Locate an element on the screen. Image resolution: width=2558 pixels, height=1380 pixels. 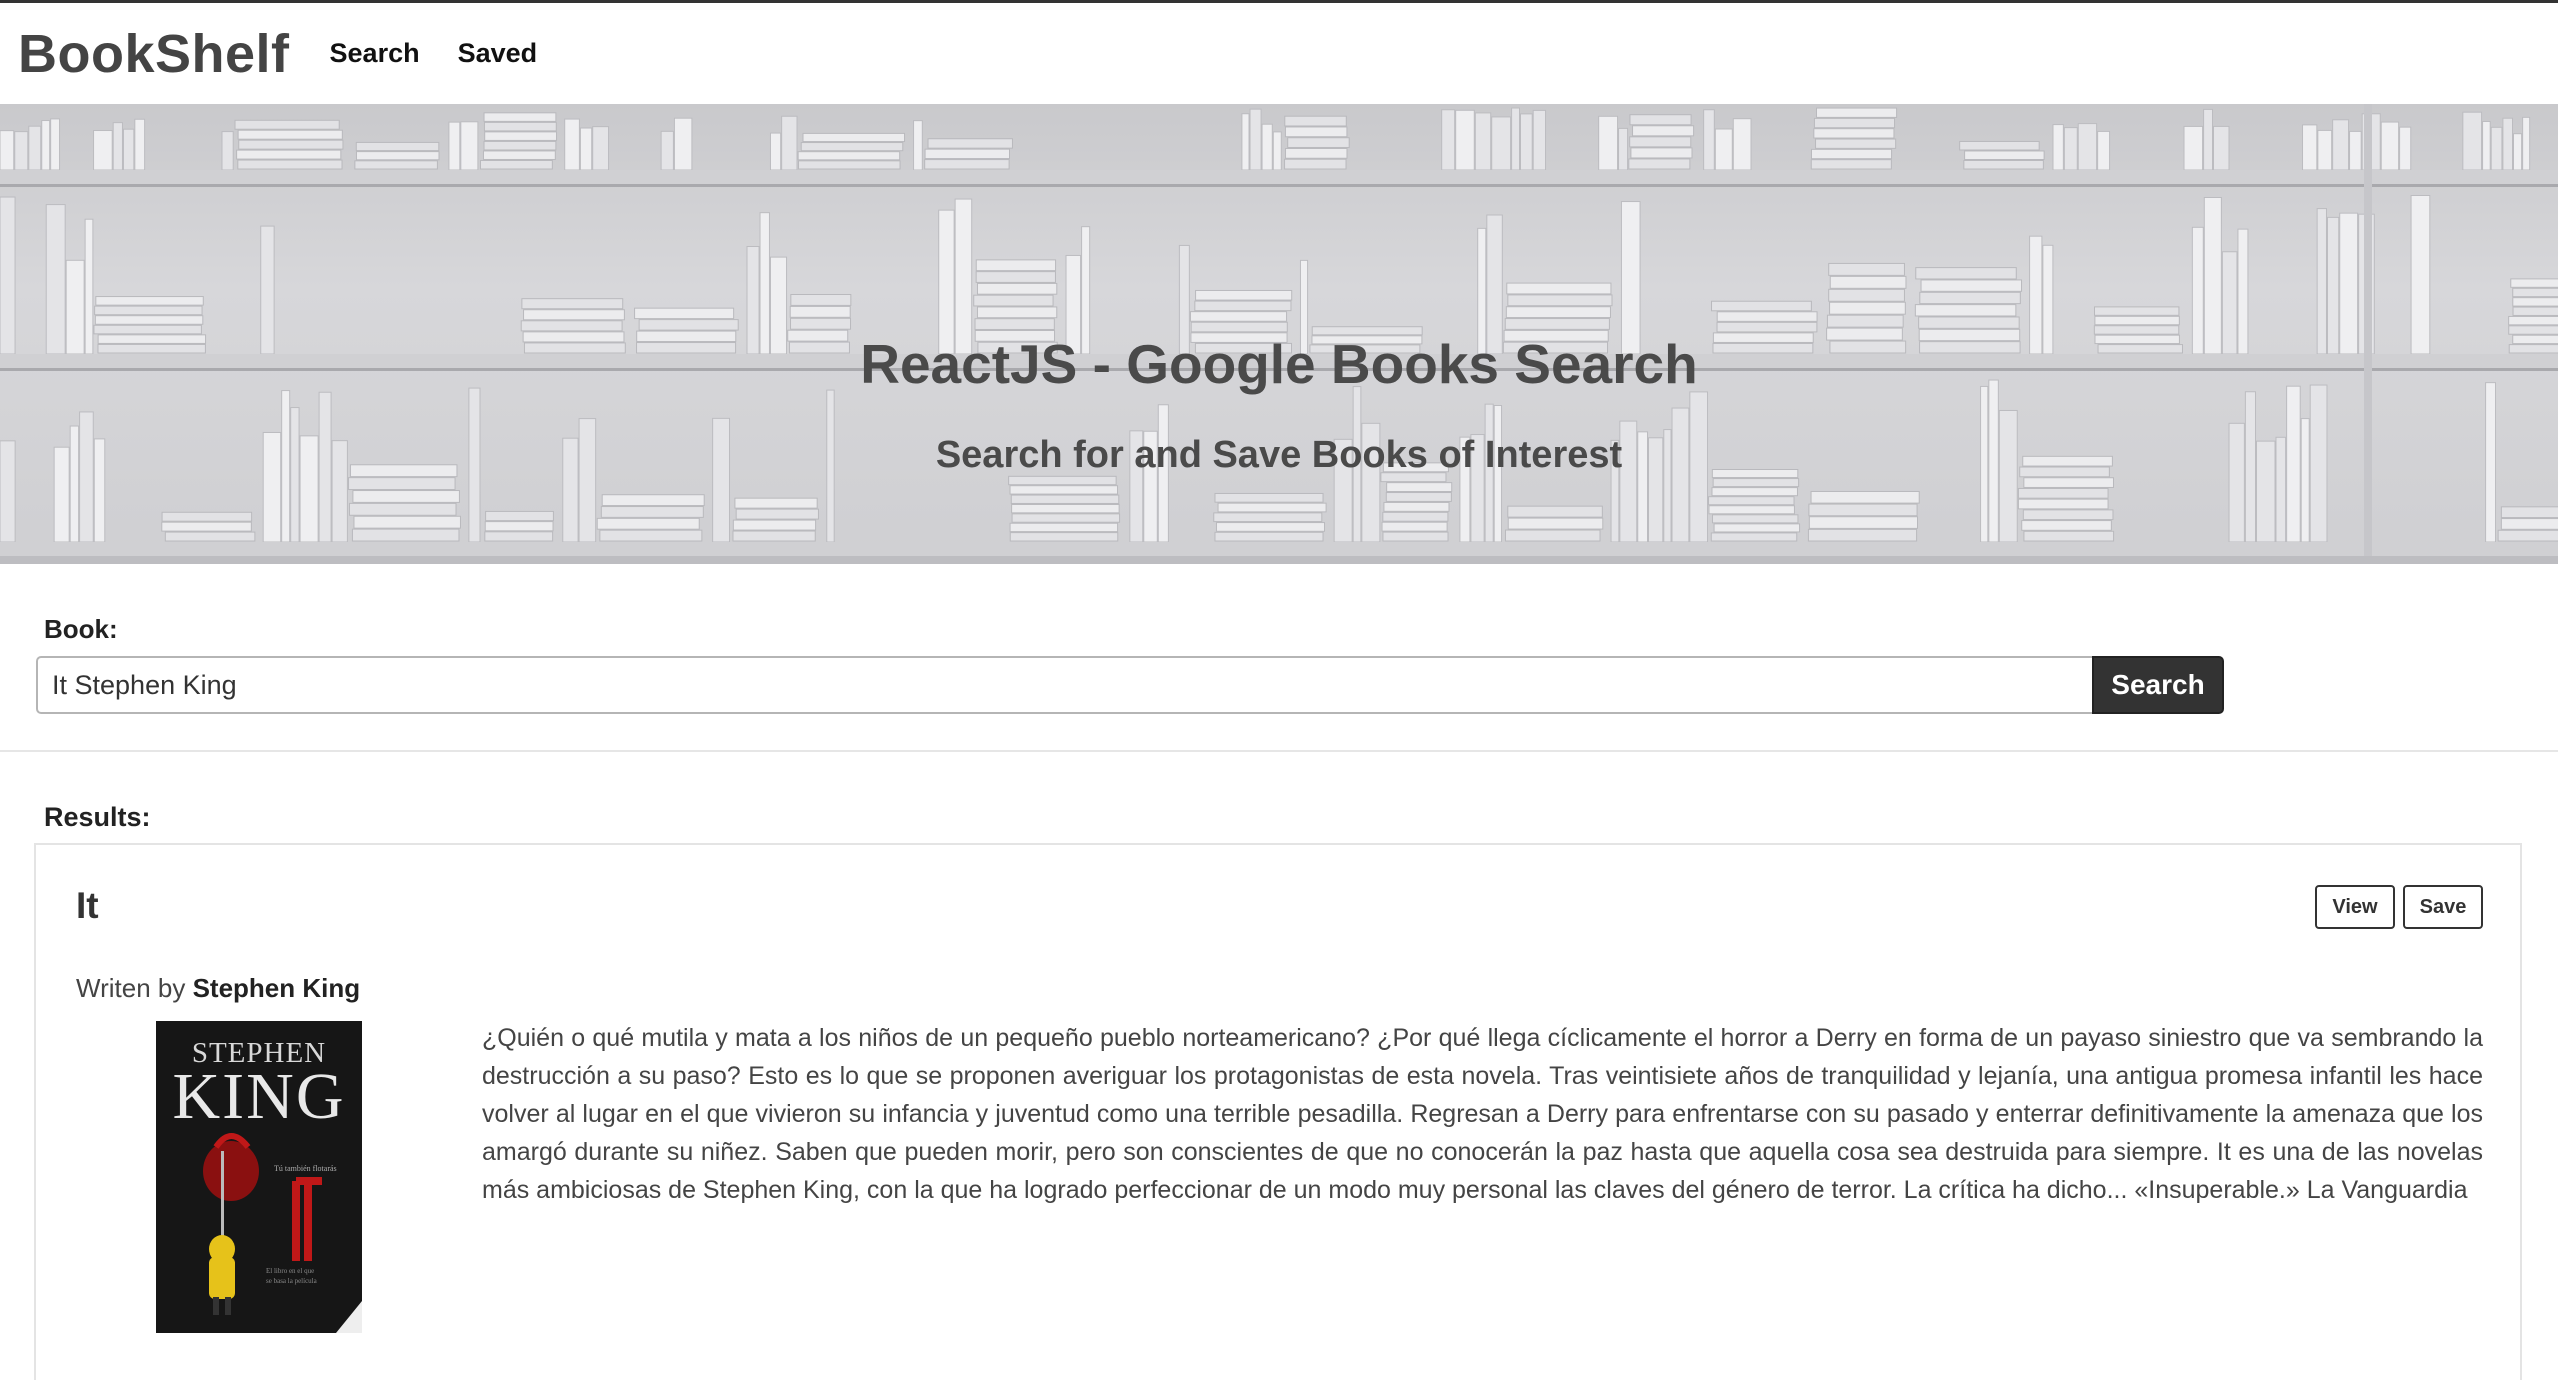
svg-text: se basa la película is located at coordinates (292, 1281).